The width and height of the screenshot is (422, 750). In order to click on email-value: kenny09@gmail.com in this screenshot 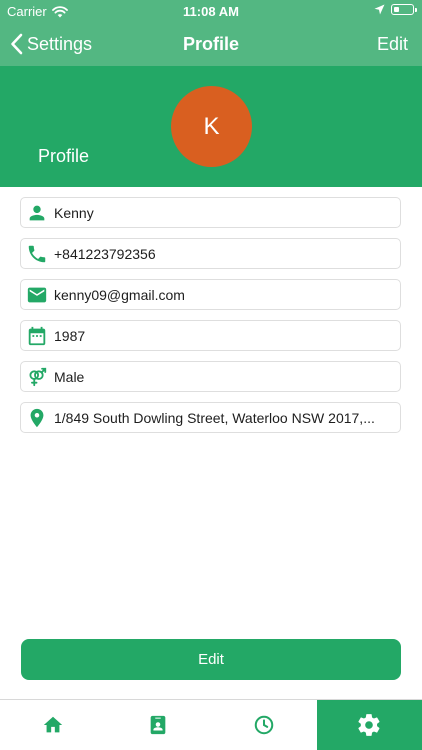, I will do `click(119, 294)`.